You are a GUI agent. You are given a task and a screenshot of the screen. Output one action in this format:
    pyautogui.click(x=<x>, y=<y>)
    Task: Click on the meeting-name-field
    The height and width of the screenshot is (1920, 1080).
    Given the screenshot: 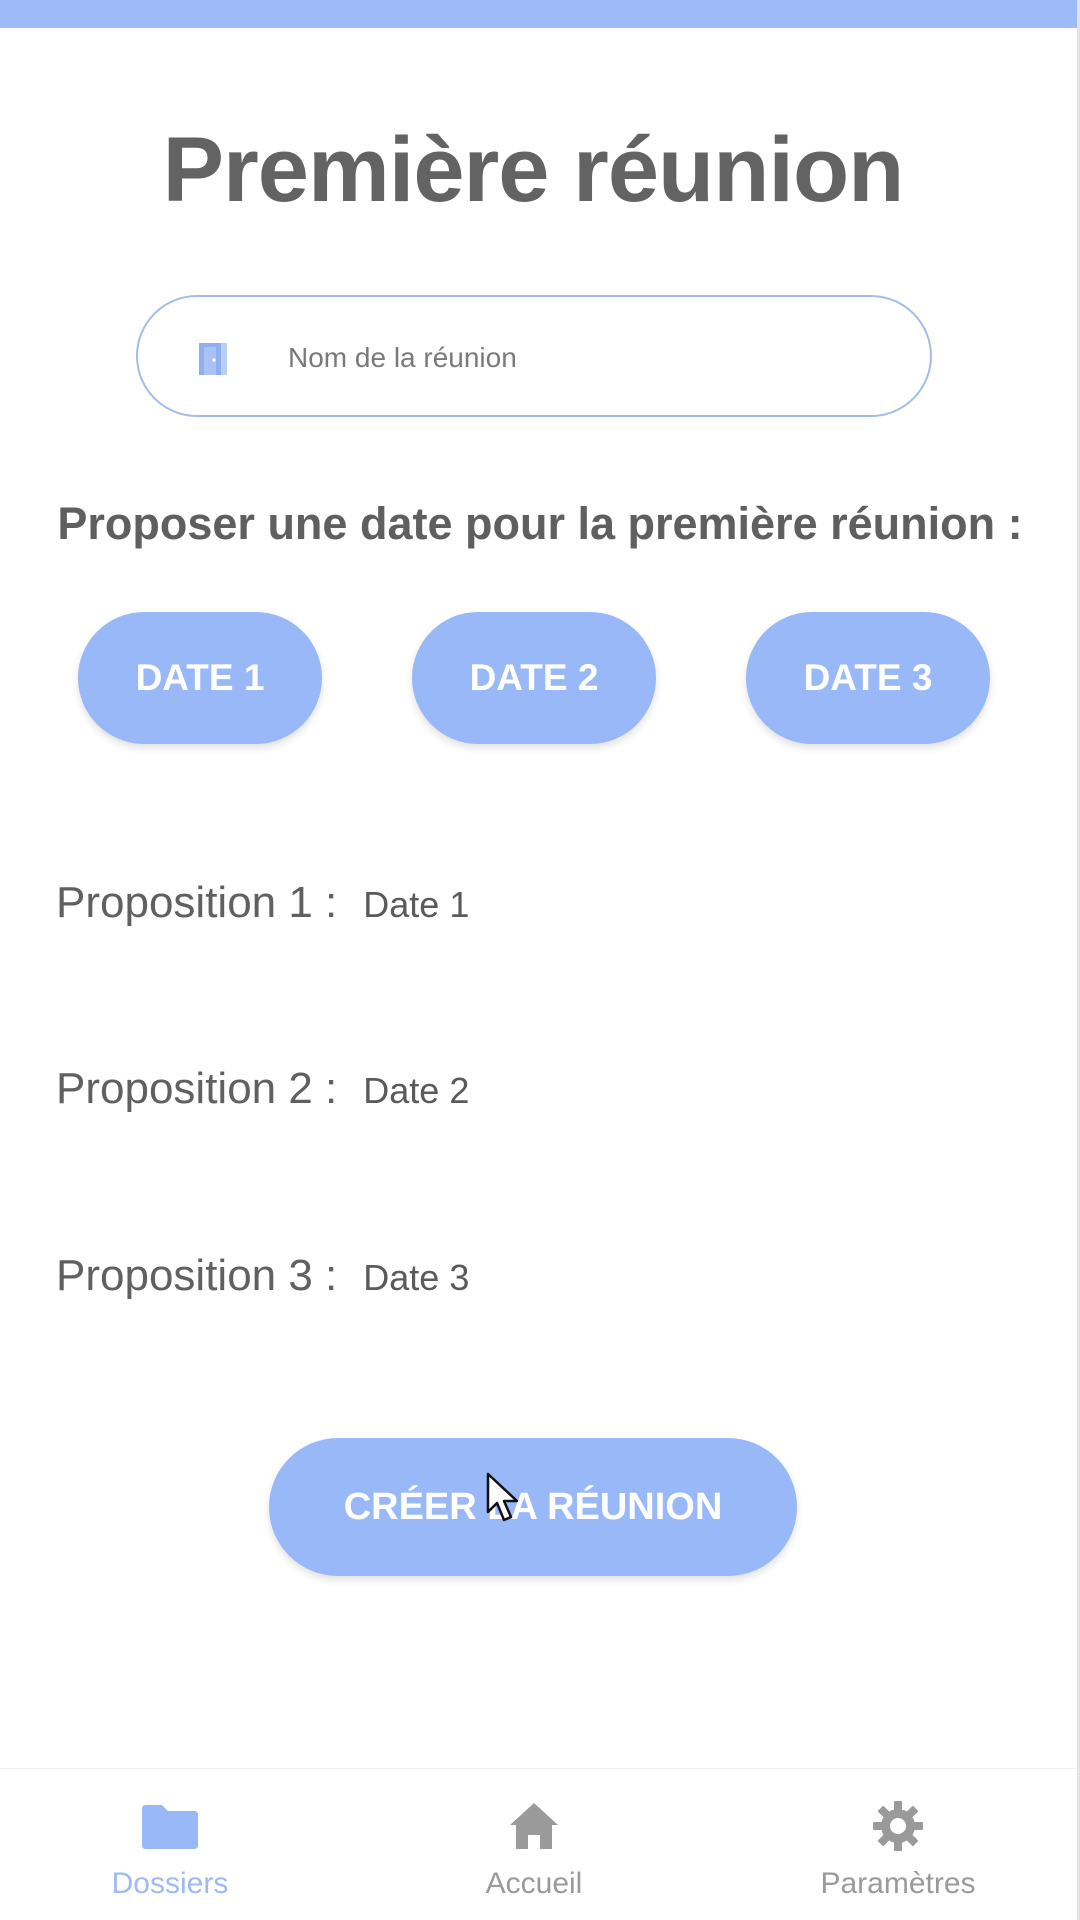 What is the action you would take?
    pyautogui.click(x=534, y=356)
    